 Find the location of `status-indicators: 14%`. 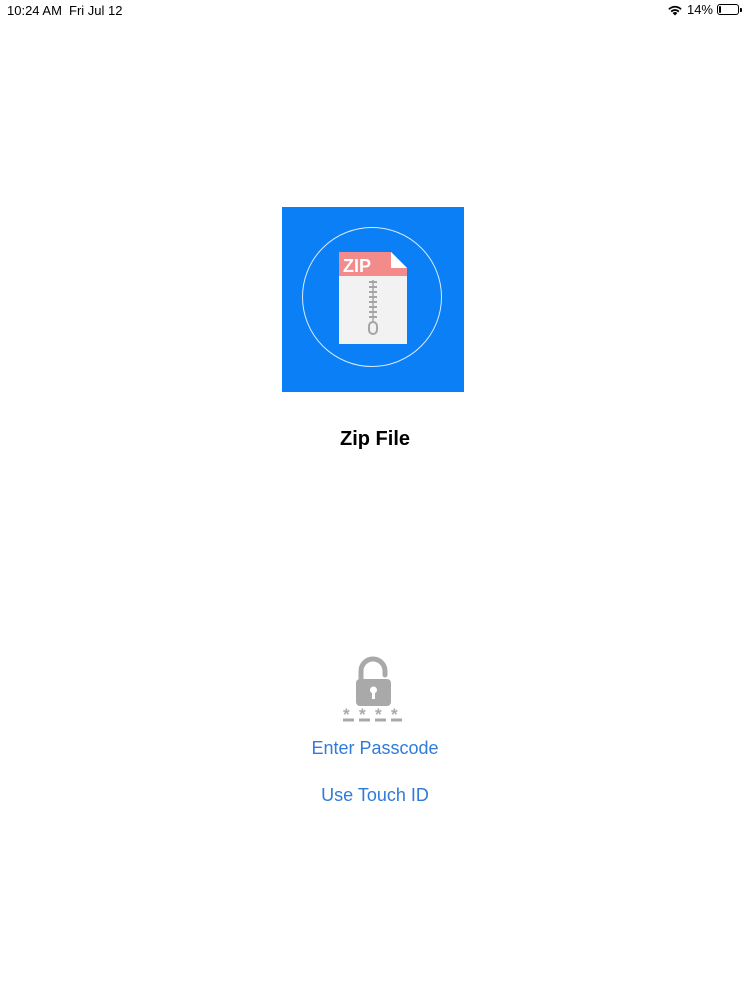

status-indicators: 14% is located at coordinates (705, 9).